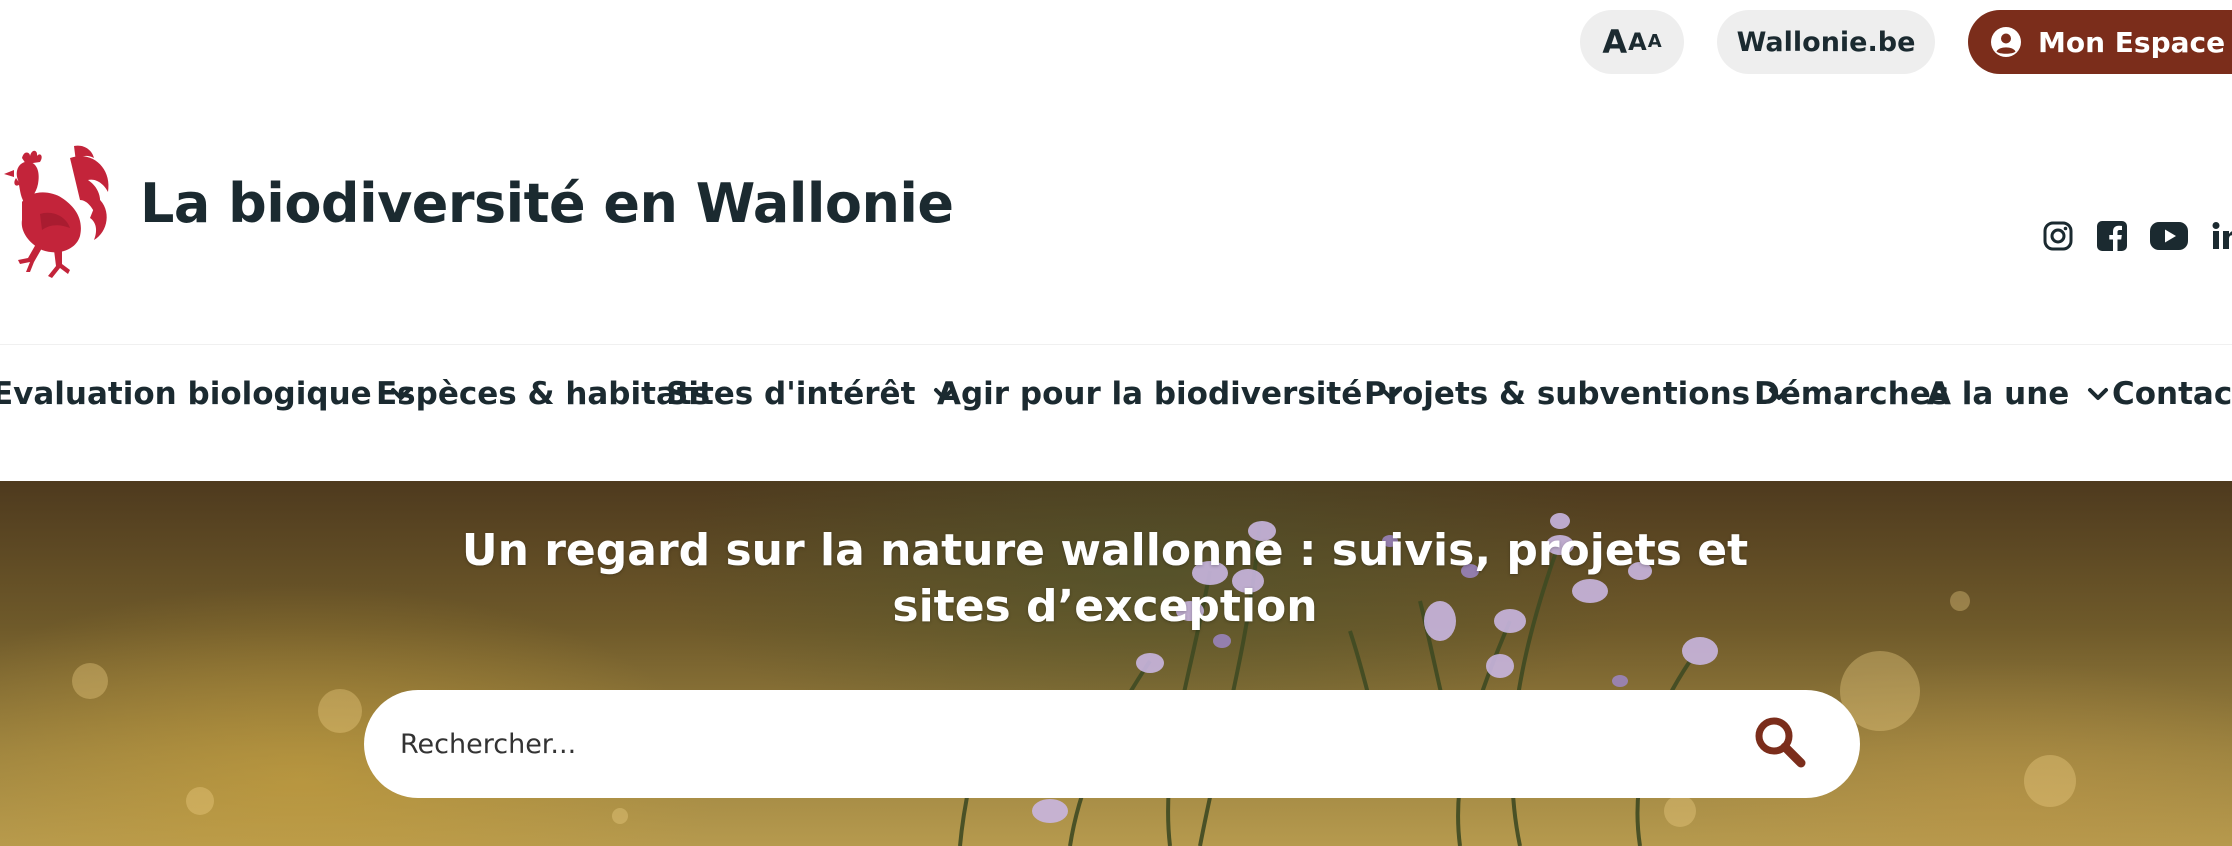 The width and height of the screenshot is (2232, 846). What do you see at coordinates (1998, 394) in the screenshot?
I see `nav-item-label: A la une` at bounding box center [1998, 394].